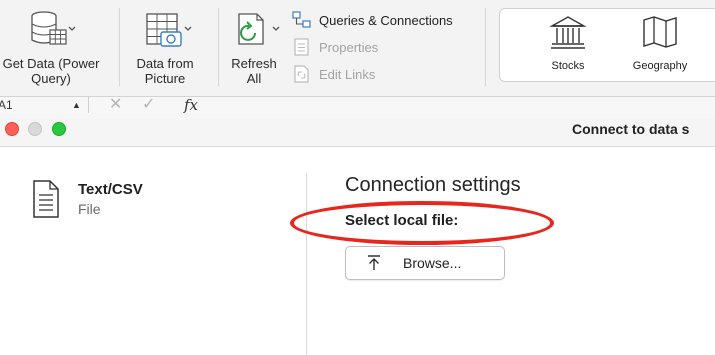  Describe the element at coordinates (59, 129) in the screenshot. I see `zoom-window-button` at that location.